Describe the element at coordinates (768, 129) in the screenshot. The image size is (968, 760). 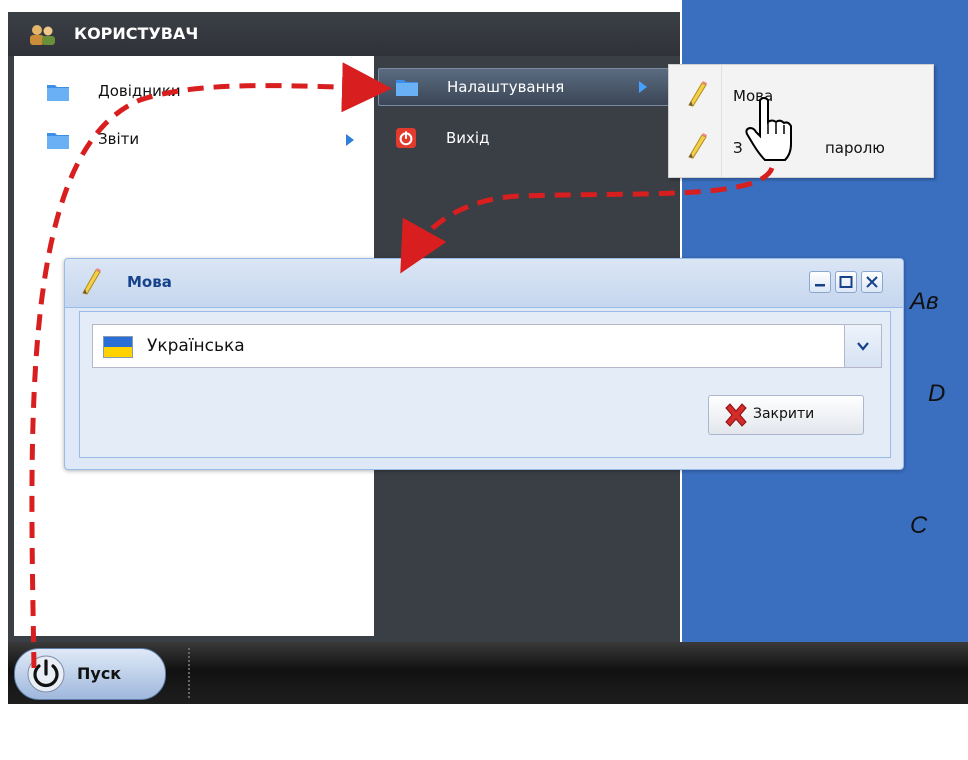
I see `hand-cursor-icon` at that location.